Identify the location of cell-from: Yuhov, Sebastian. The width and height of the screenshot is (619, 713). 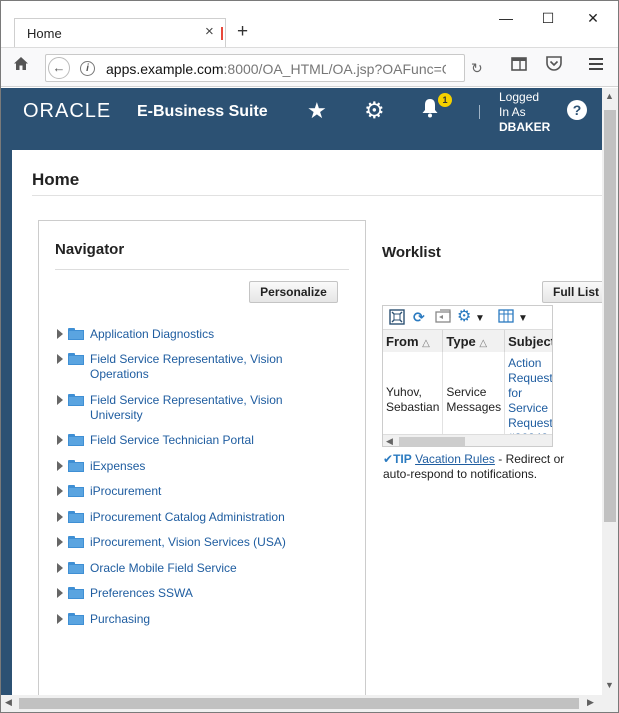
(413, 399).